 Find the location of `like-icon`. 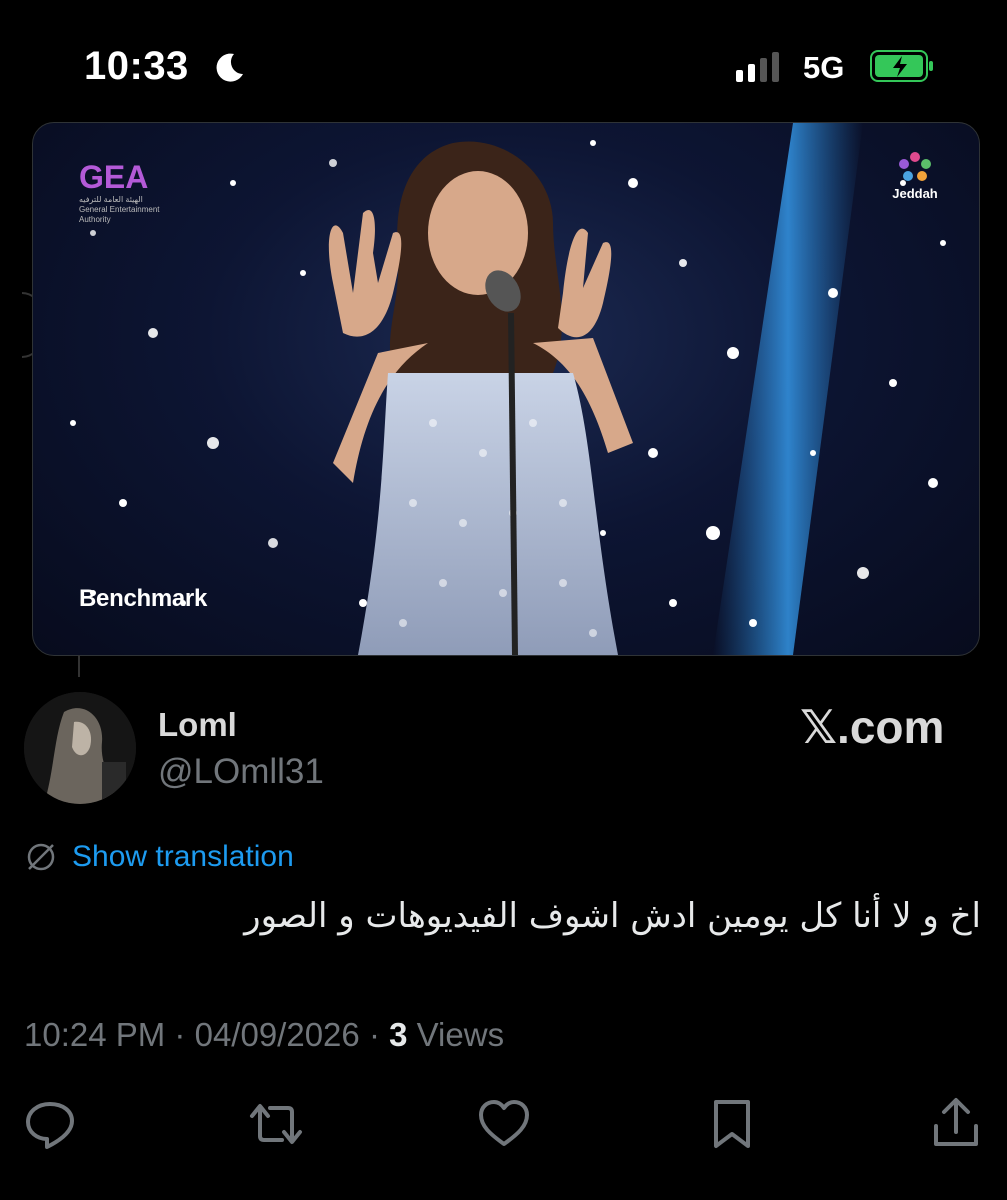

like-icon is located at coordinates (504, 1124).